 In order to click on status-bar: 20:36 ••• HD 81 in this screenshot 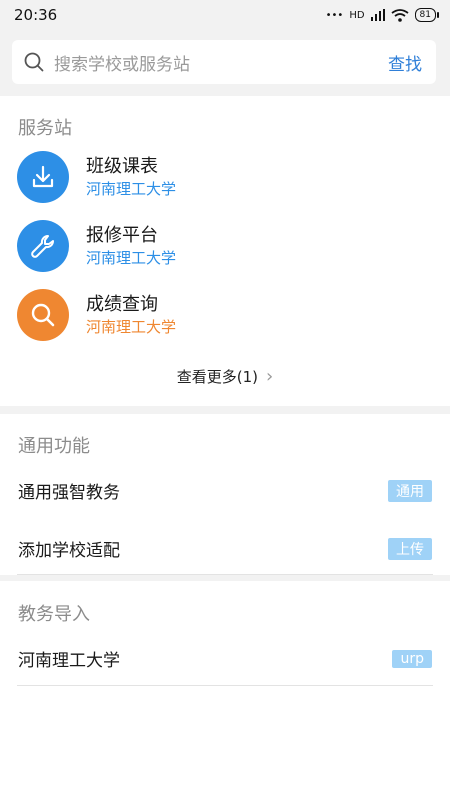, I will do `click(225, 15)`.